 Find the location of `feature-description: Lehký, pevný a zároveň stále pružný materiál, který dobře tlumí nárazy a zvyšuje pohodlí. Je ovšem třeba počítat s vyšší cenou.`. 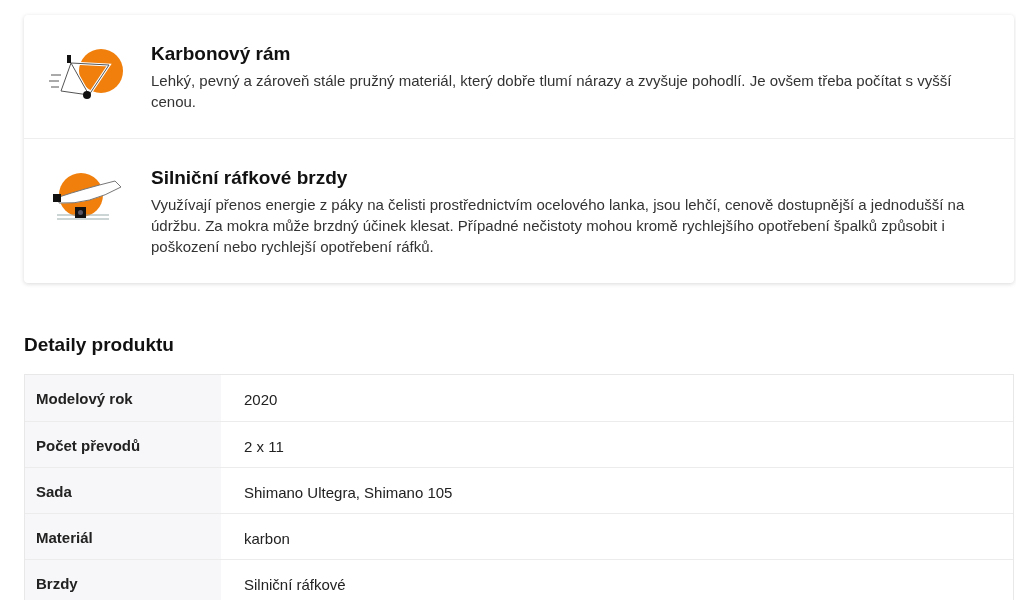

feature-description: Lehký, pevný a zároveň stále pružný materiál, který dobře tlumí nárazy a zvyšuje pohodlí. Je ovšem třeba počítat s vyšší cenou. is located at coordinates (552, 91).